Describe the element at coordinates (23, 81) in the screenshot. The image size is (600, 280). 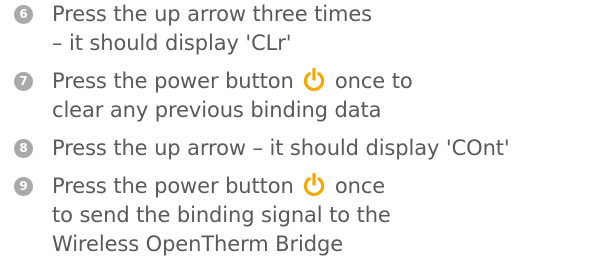
I see `step-number-badge: 7` at that location.